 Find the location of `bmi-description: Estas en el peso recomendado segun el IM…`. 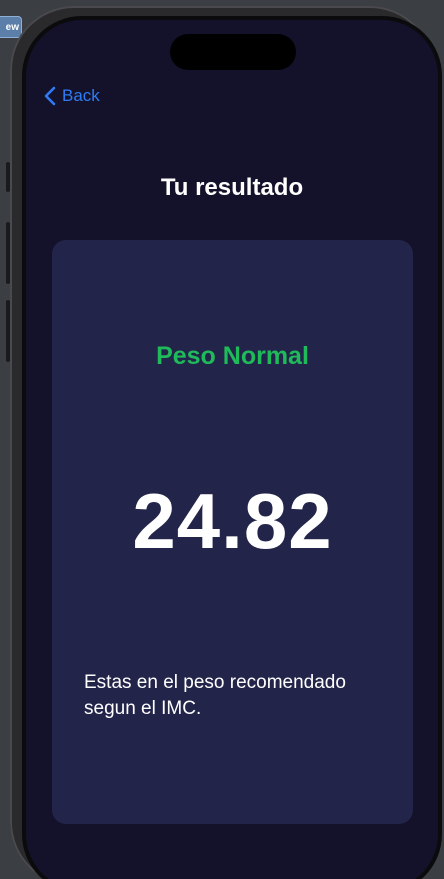

bmi-description: Estas en el peso recomendado segun el IM… is located at coordinates (215, 695).